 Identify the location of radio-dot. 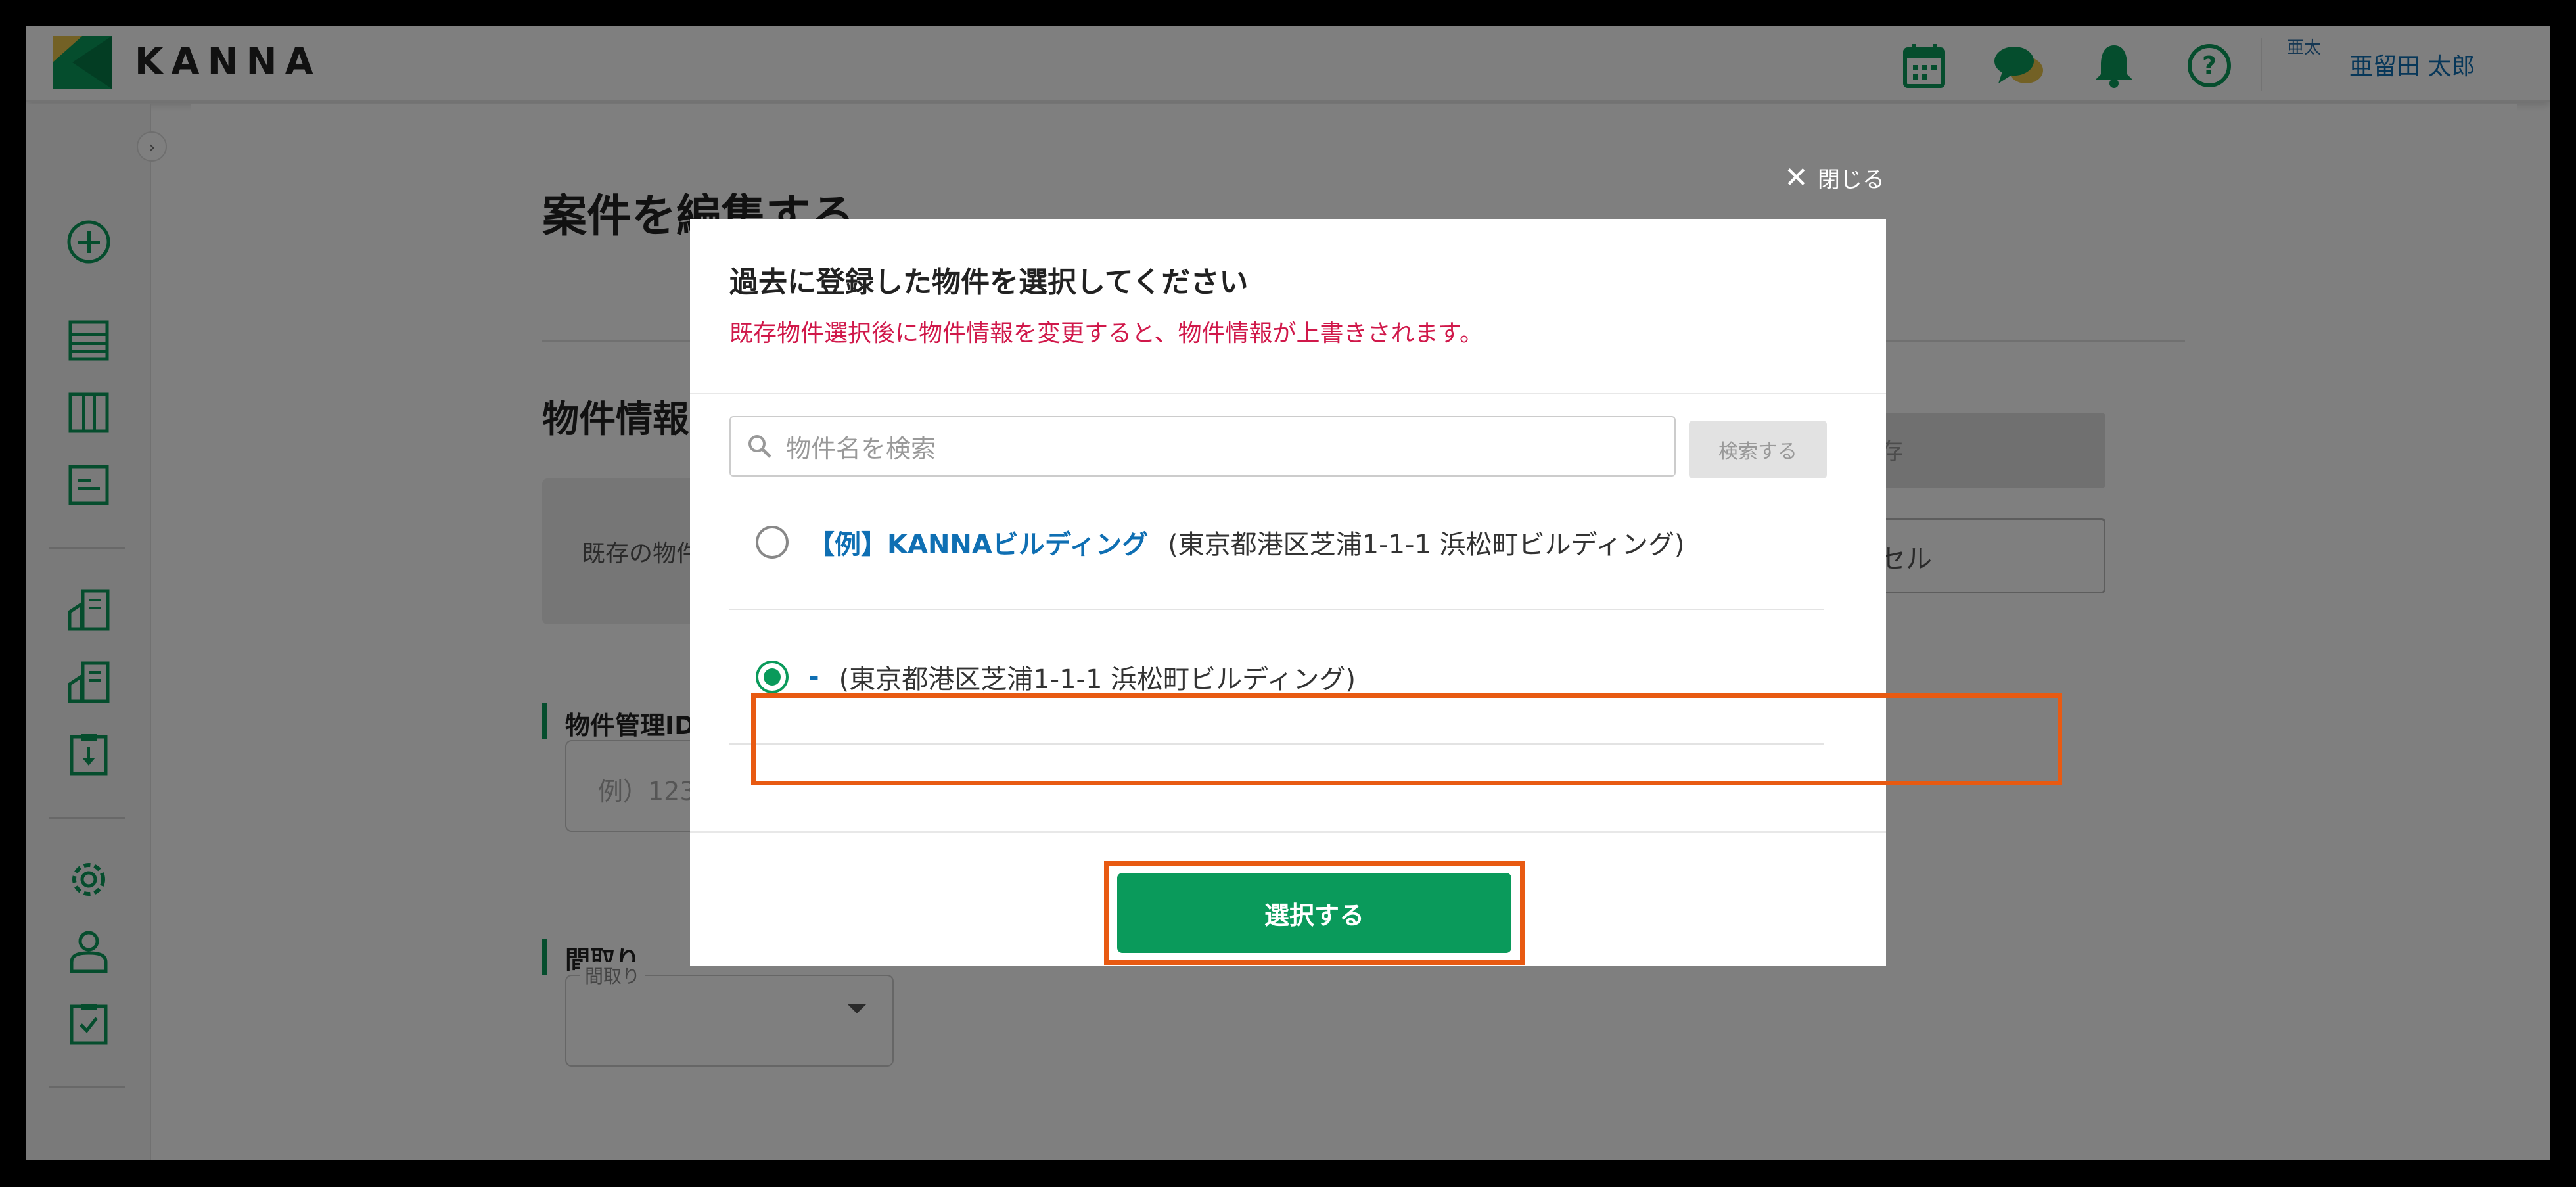
(773, 677).